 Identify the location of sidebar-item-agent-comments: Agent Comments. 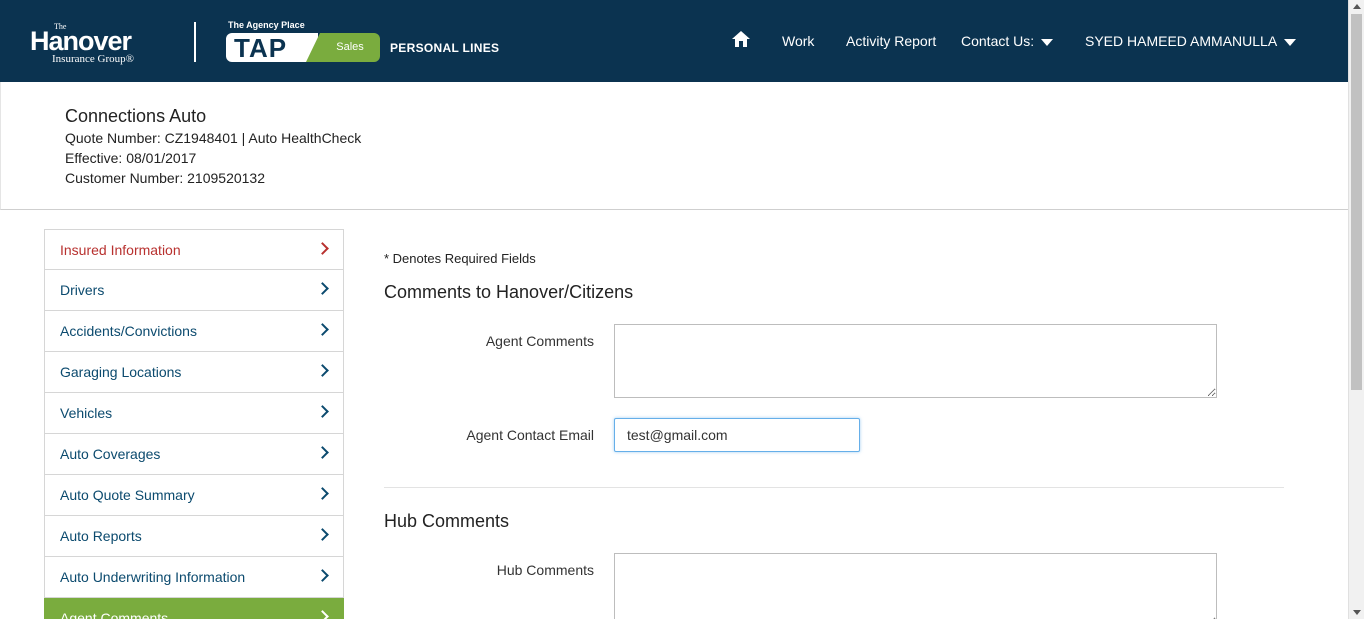
(194, 608).